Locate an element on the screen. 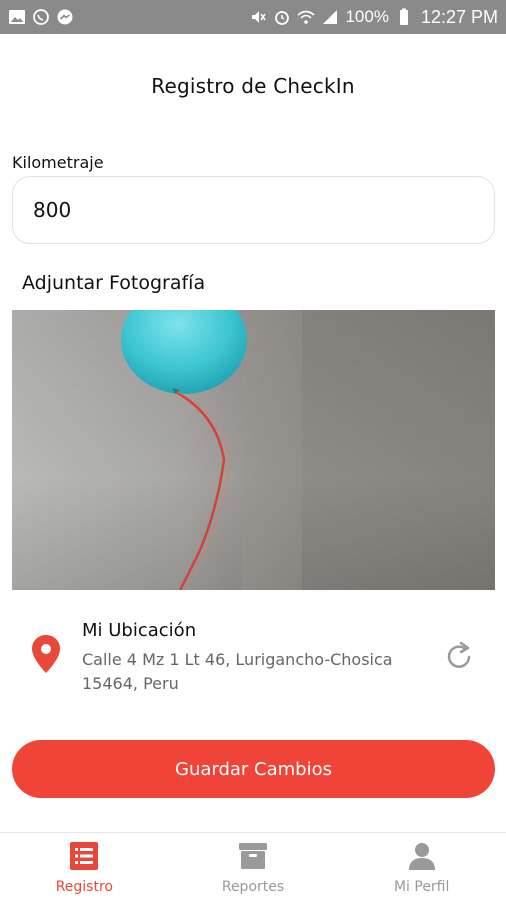  bottom-nav: Registro Reportes Mi Perfil is located at coordinates (253, 866).